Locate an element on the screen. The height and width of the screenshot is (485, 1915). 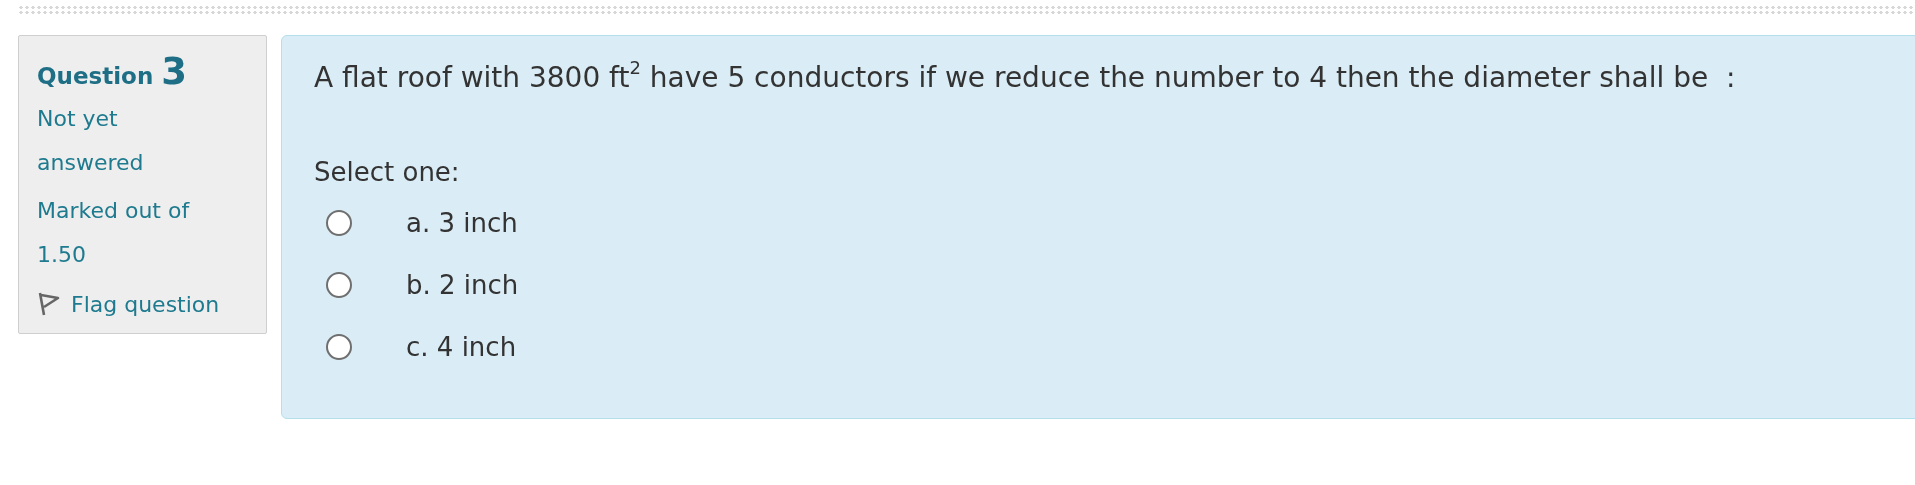
question-marks: Marked out of 1.50 is located at coordinates (114, 233).